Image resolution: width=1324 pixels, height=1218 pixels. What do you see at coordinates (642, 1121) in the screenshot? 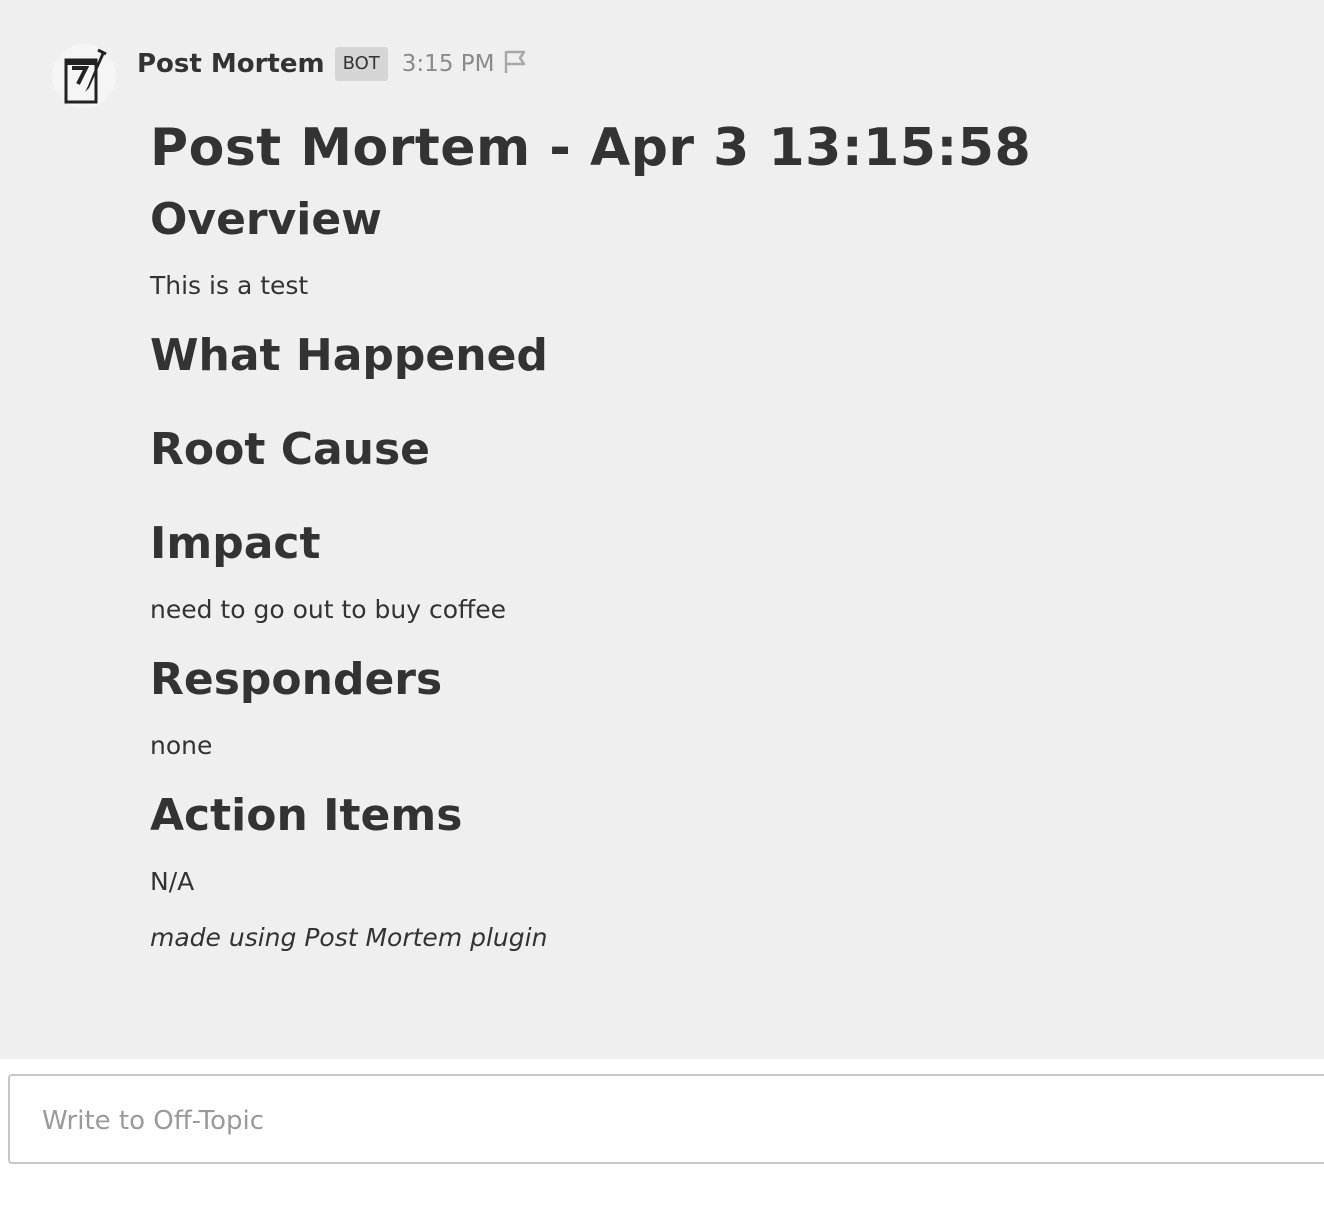
I see `message-input` at bounding box center [642, 1121].